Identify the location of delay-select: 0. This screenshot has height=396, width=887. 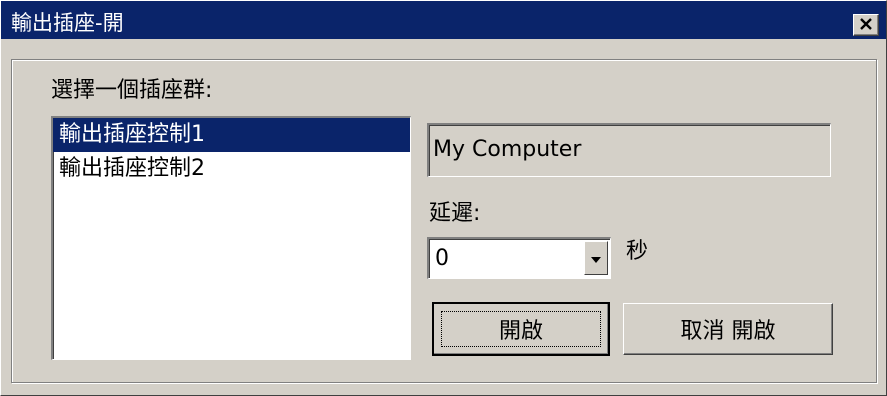
(519, 258).